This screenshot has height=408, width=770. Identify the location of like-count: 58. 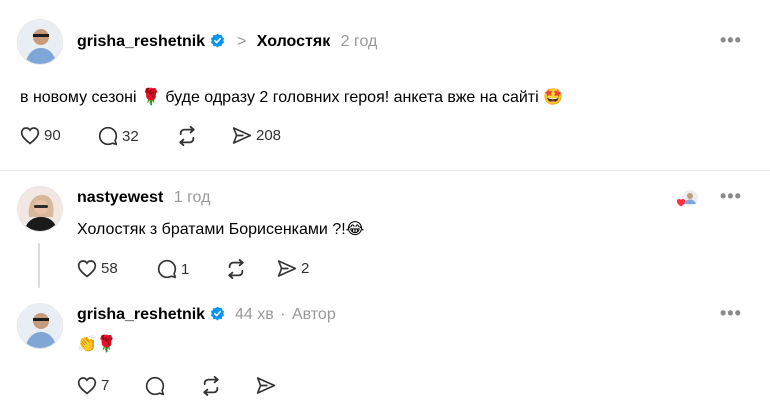
(109, 268).